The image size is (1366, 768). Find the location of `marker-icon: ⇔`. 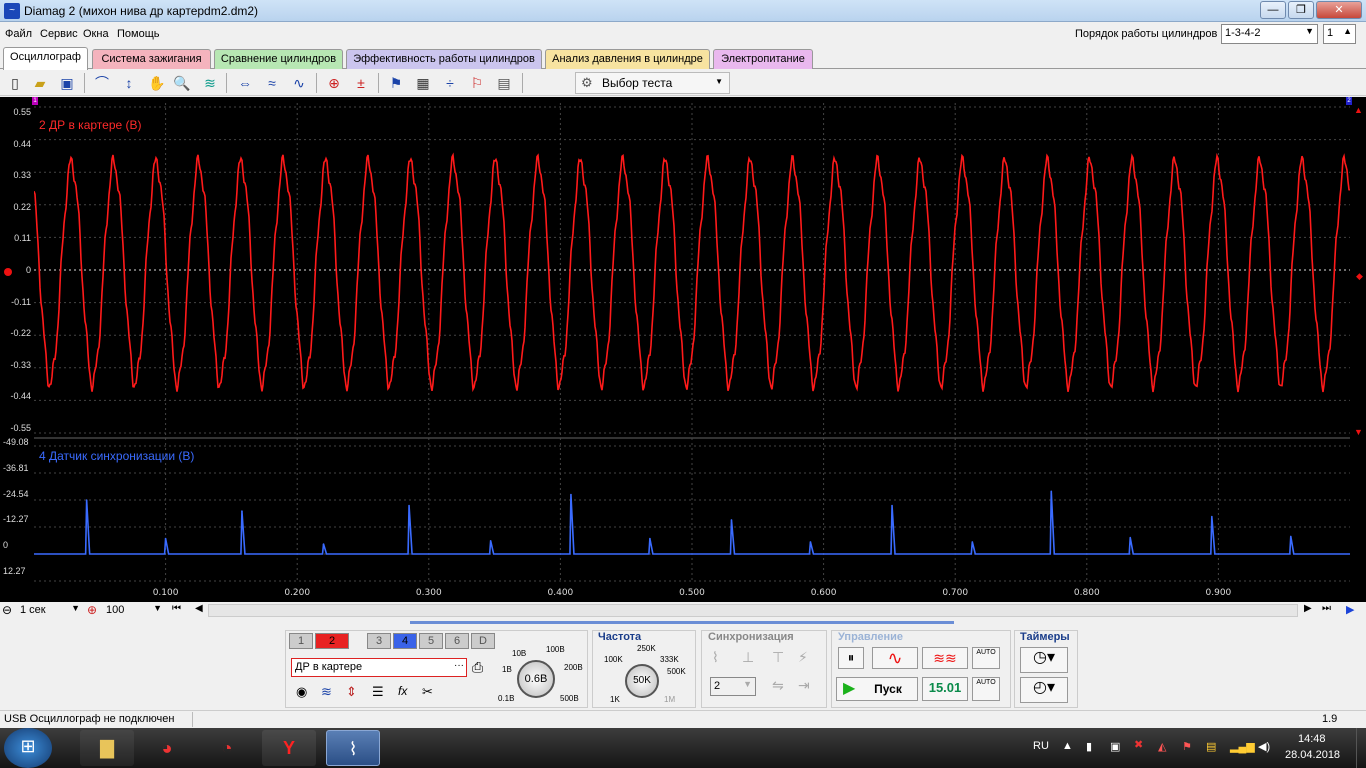

marker-icon: ⇔ is located at coordinates (245, 83).